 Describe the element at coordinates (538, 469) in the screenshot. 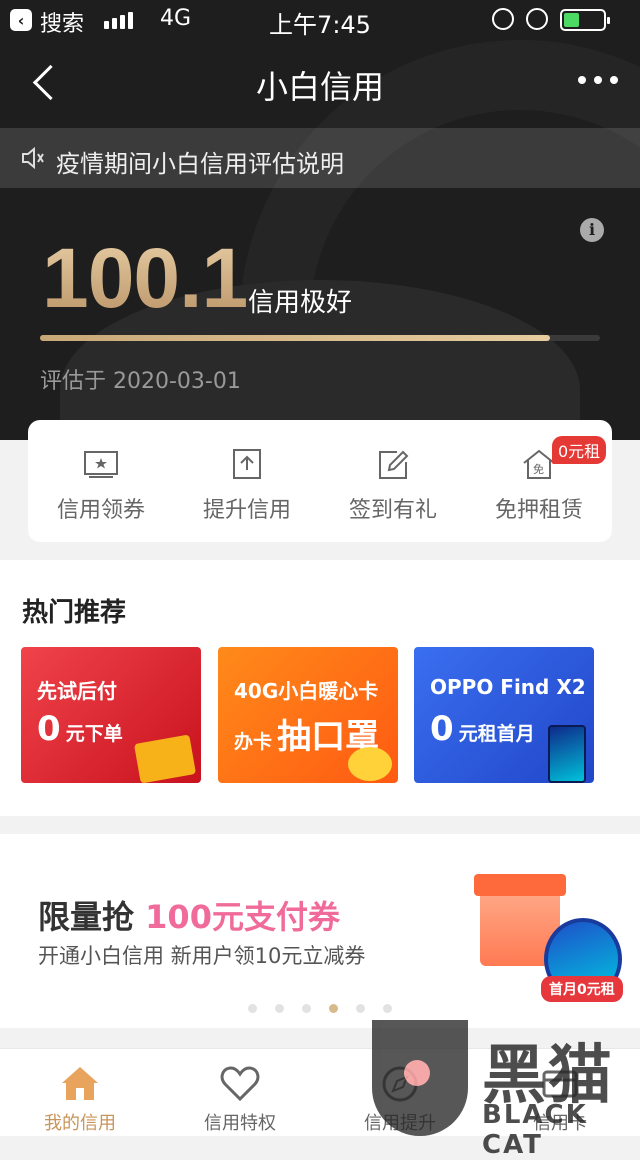

I see `svg-text: 免` at that location.